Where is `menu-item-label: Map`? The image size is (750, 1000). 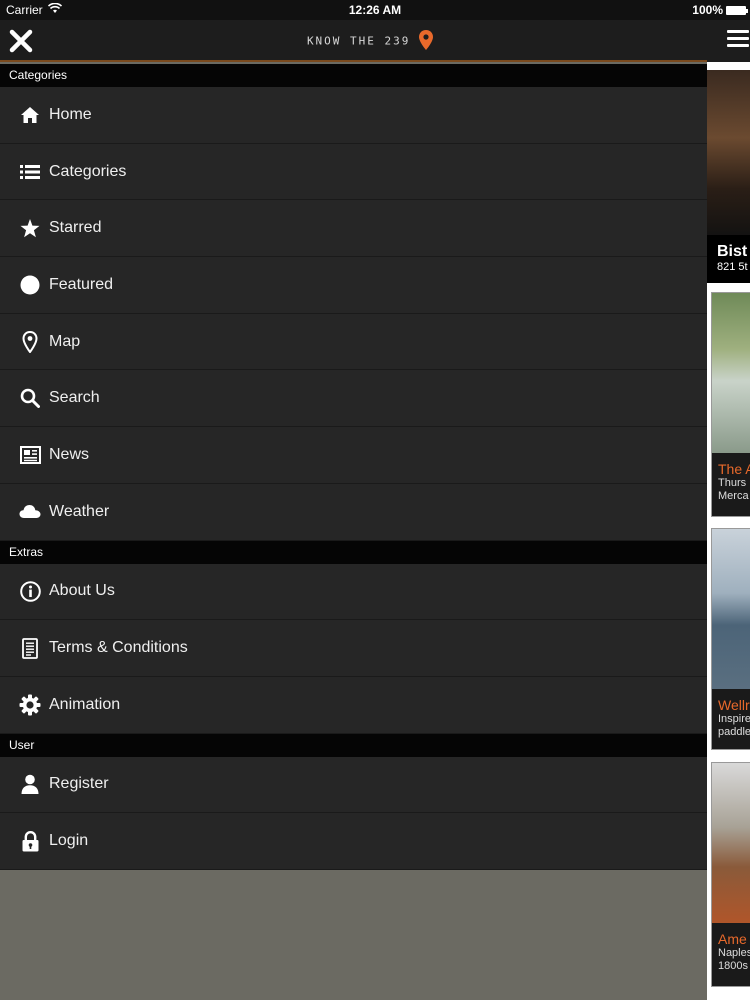
menu-item-label: Map is located at coordinates (65, 341).